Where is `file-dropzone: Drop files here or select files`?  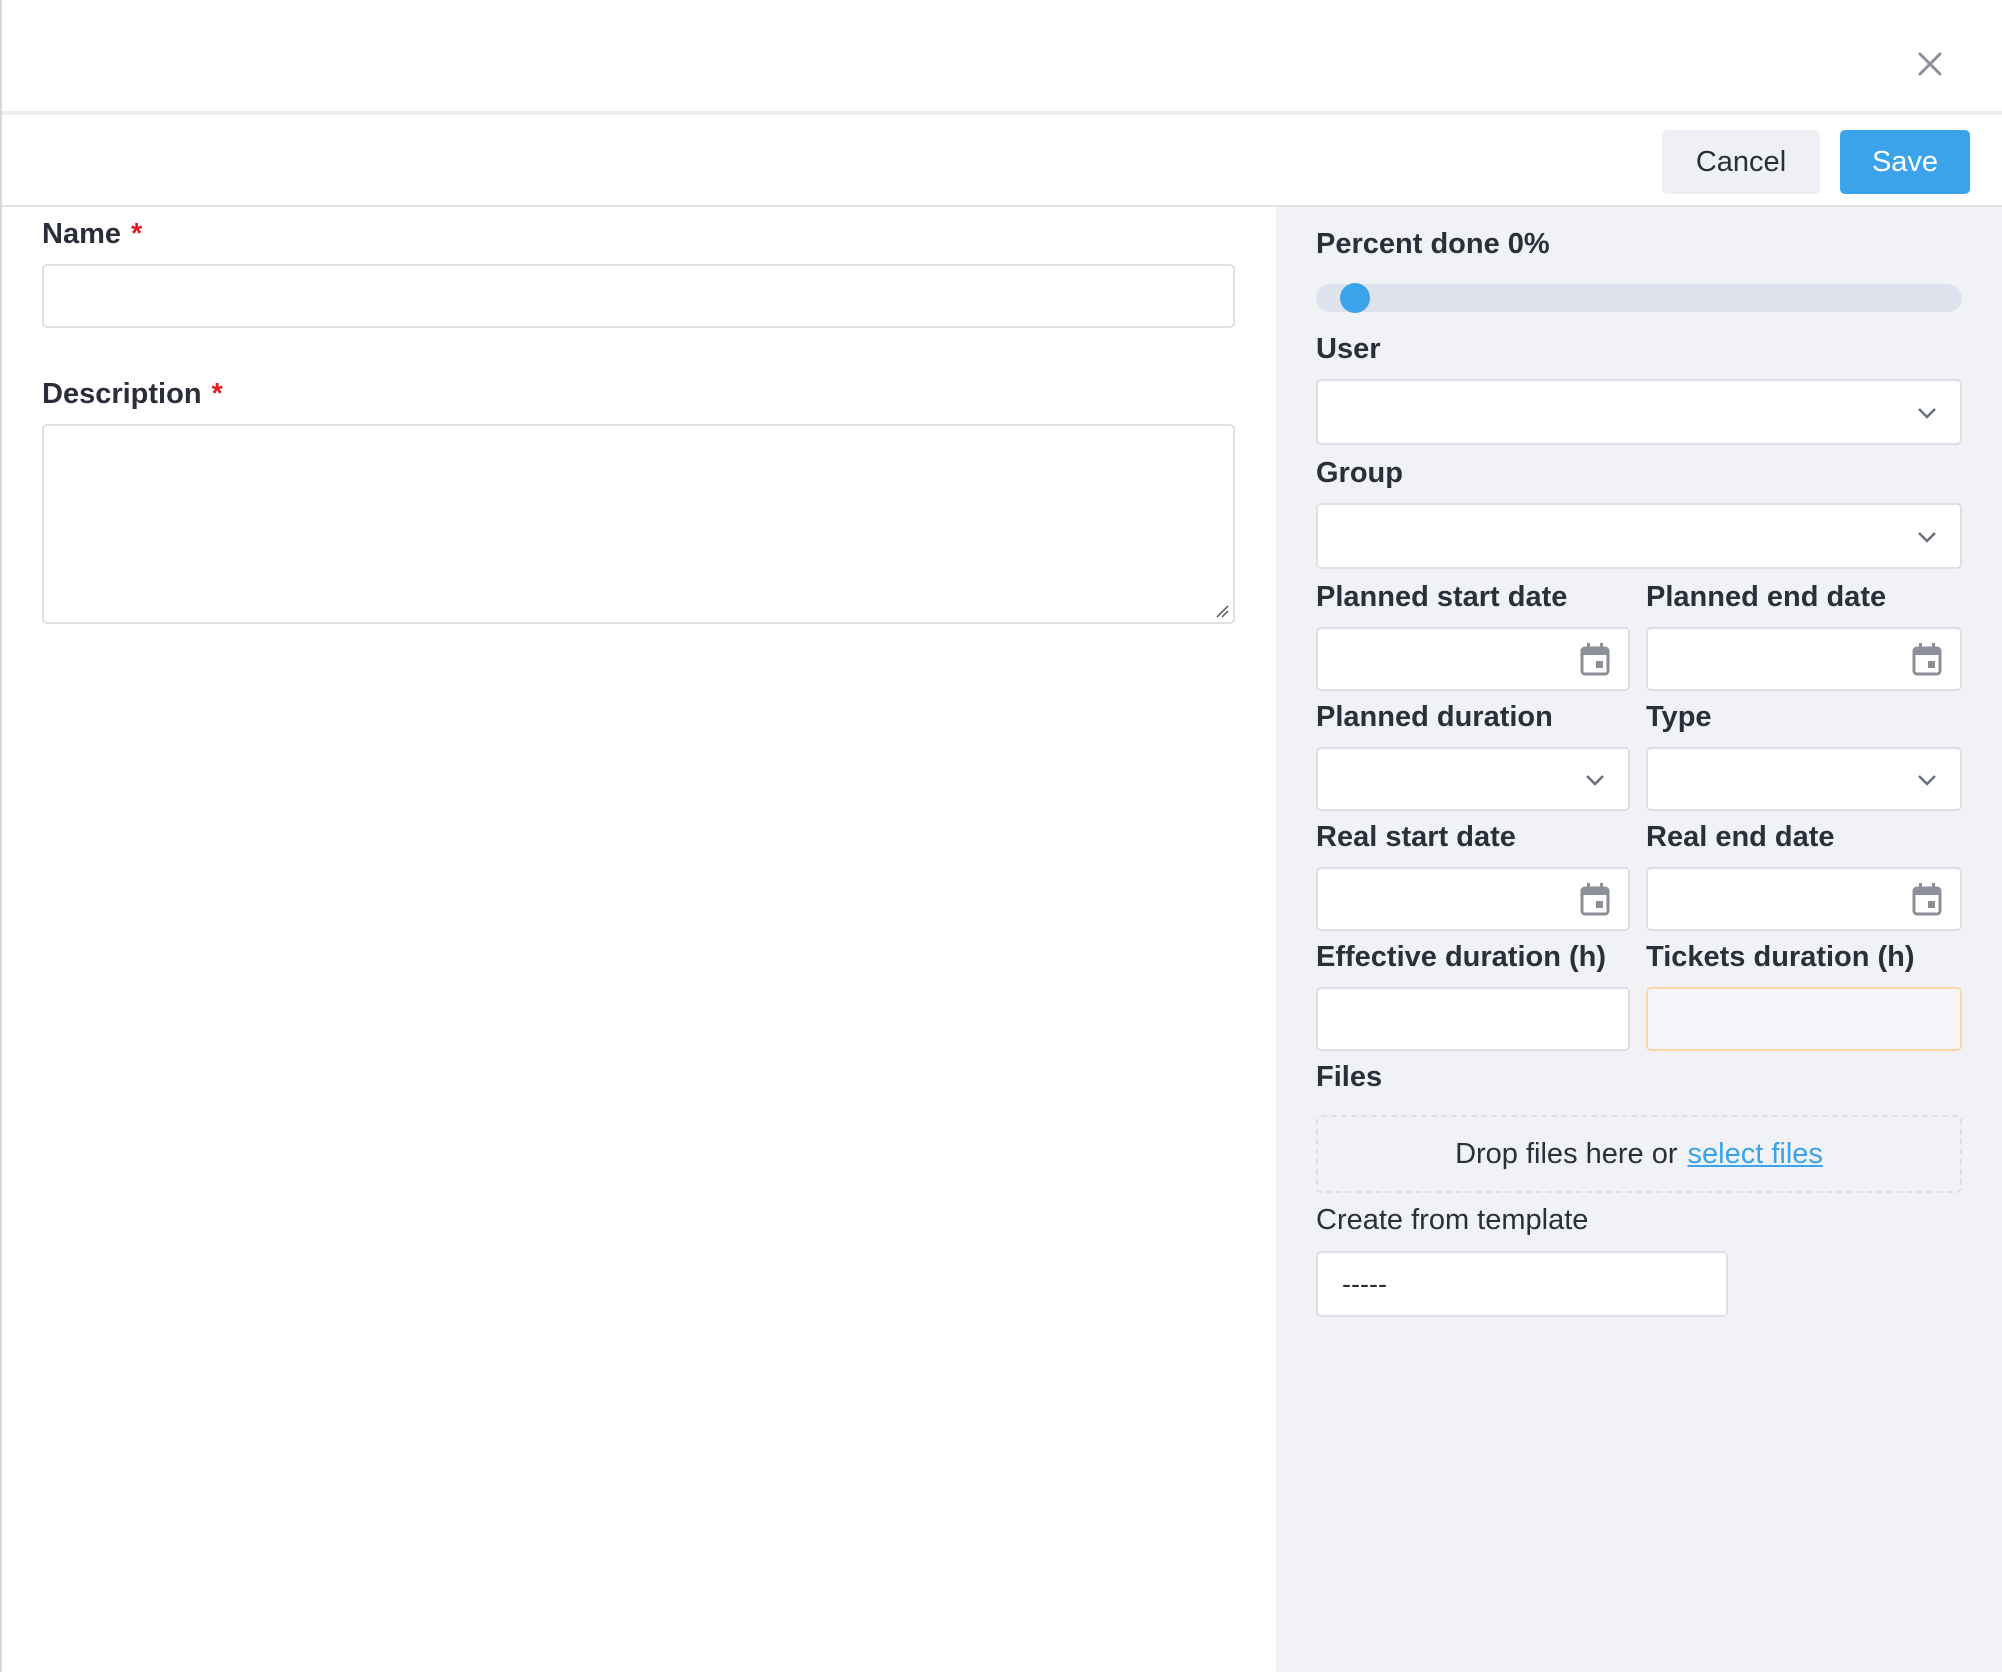 file-dropzone: Drop files here or select files is located at coordinates (1639, 1154).